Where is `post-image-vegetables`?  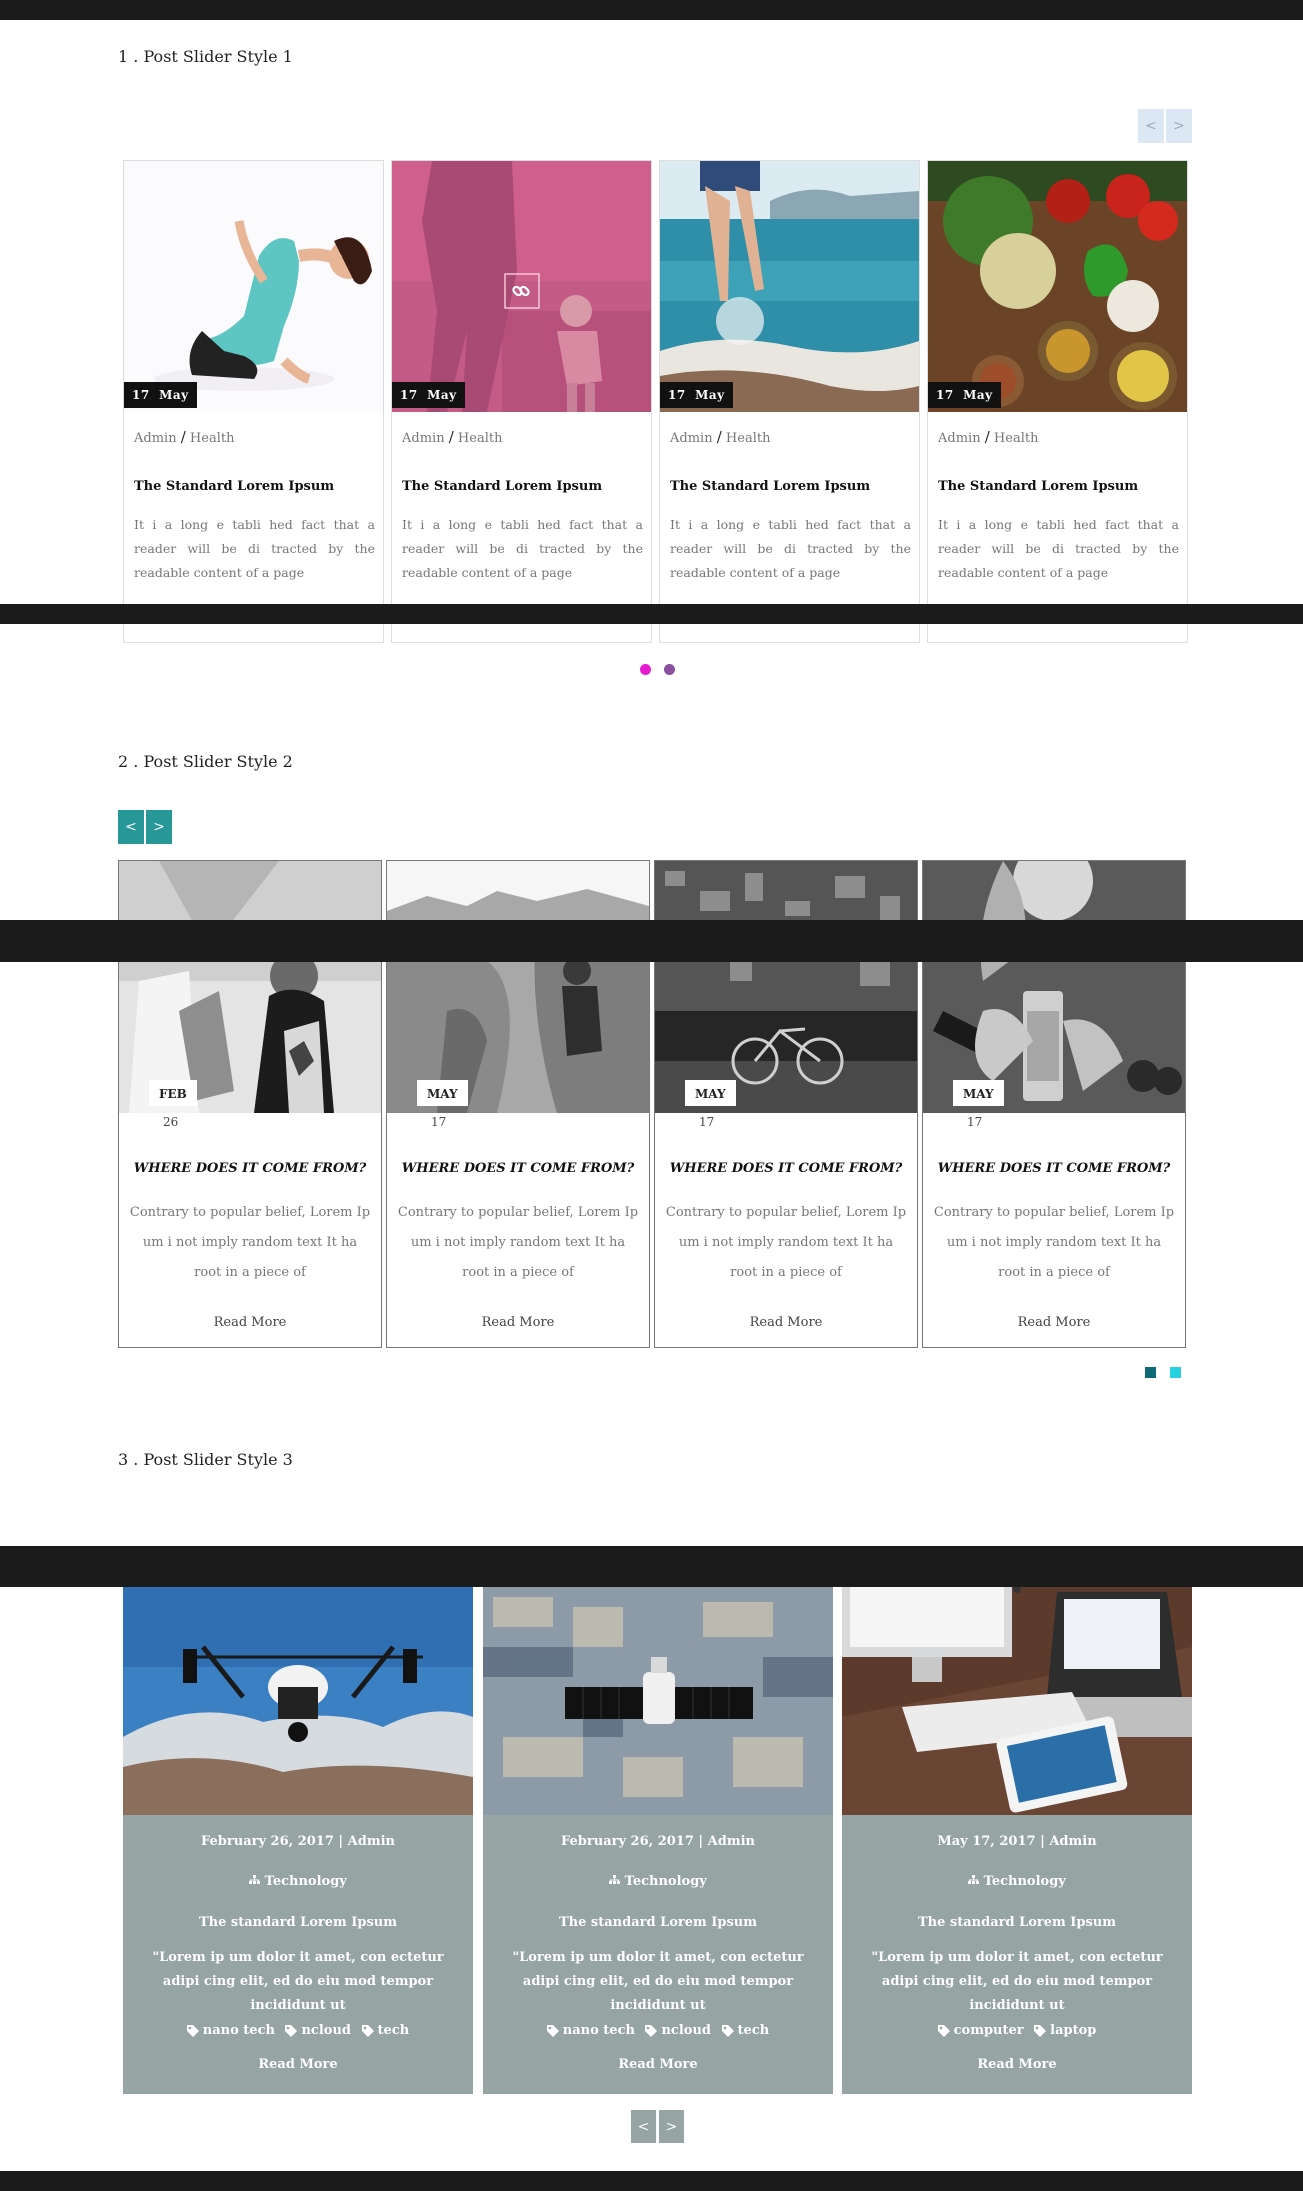
post-image-vegetables is located at coordinates (1057, 286).